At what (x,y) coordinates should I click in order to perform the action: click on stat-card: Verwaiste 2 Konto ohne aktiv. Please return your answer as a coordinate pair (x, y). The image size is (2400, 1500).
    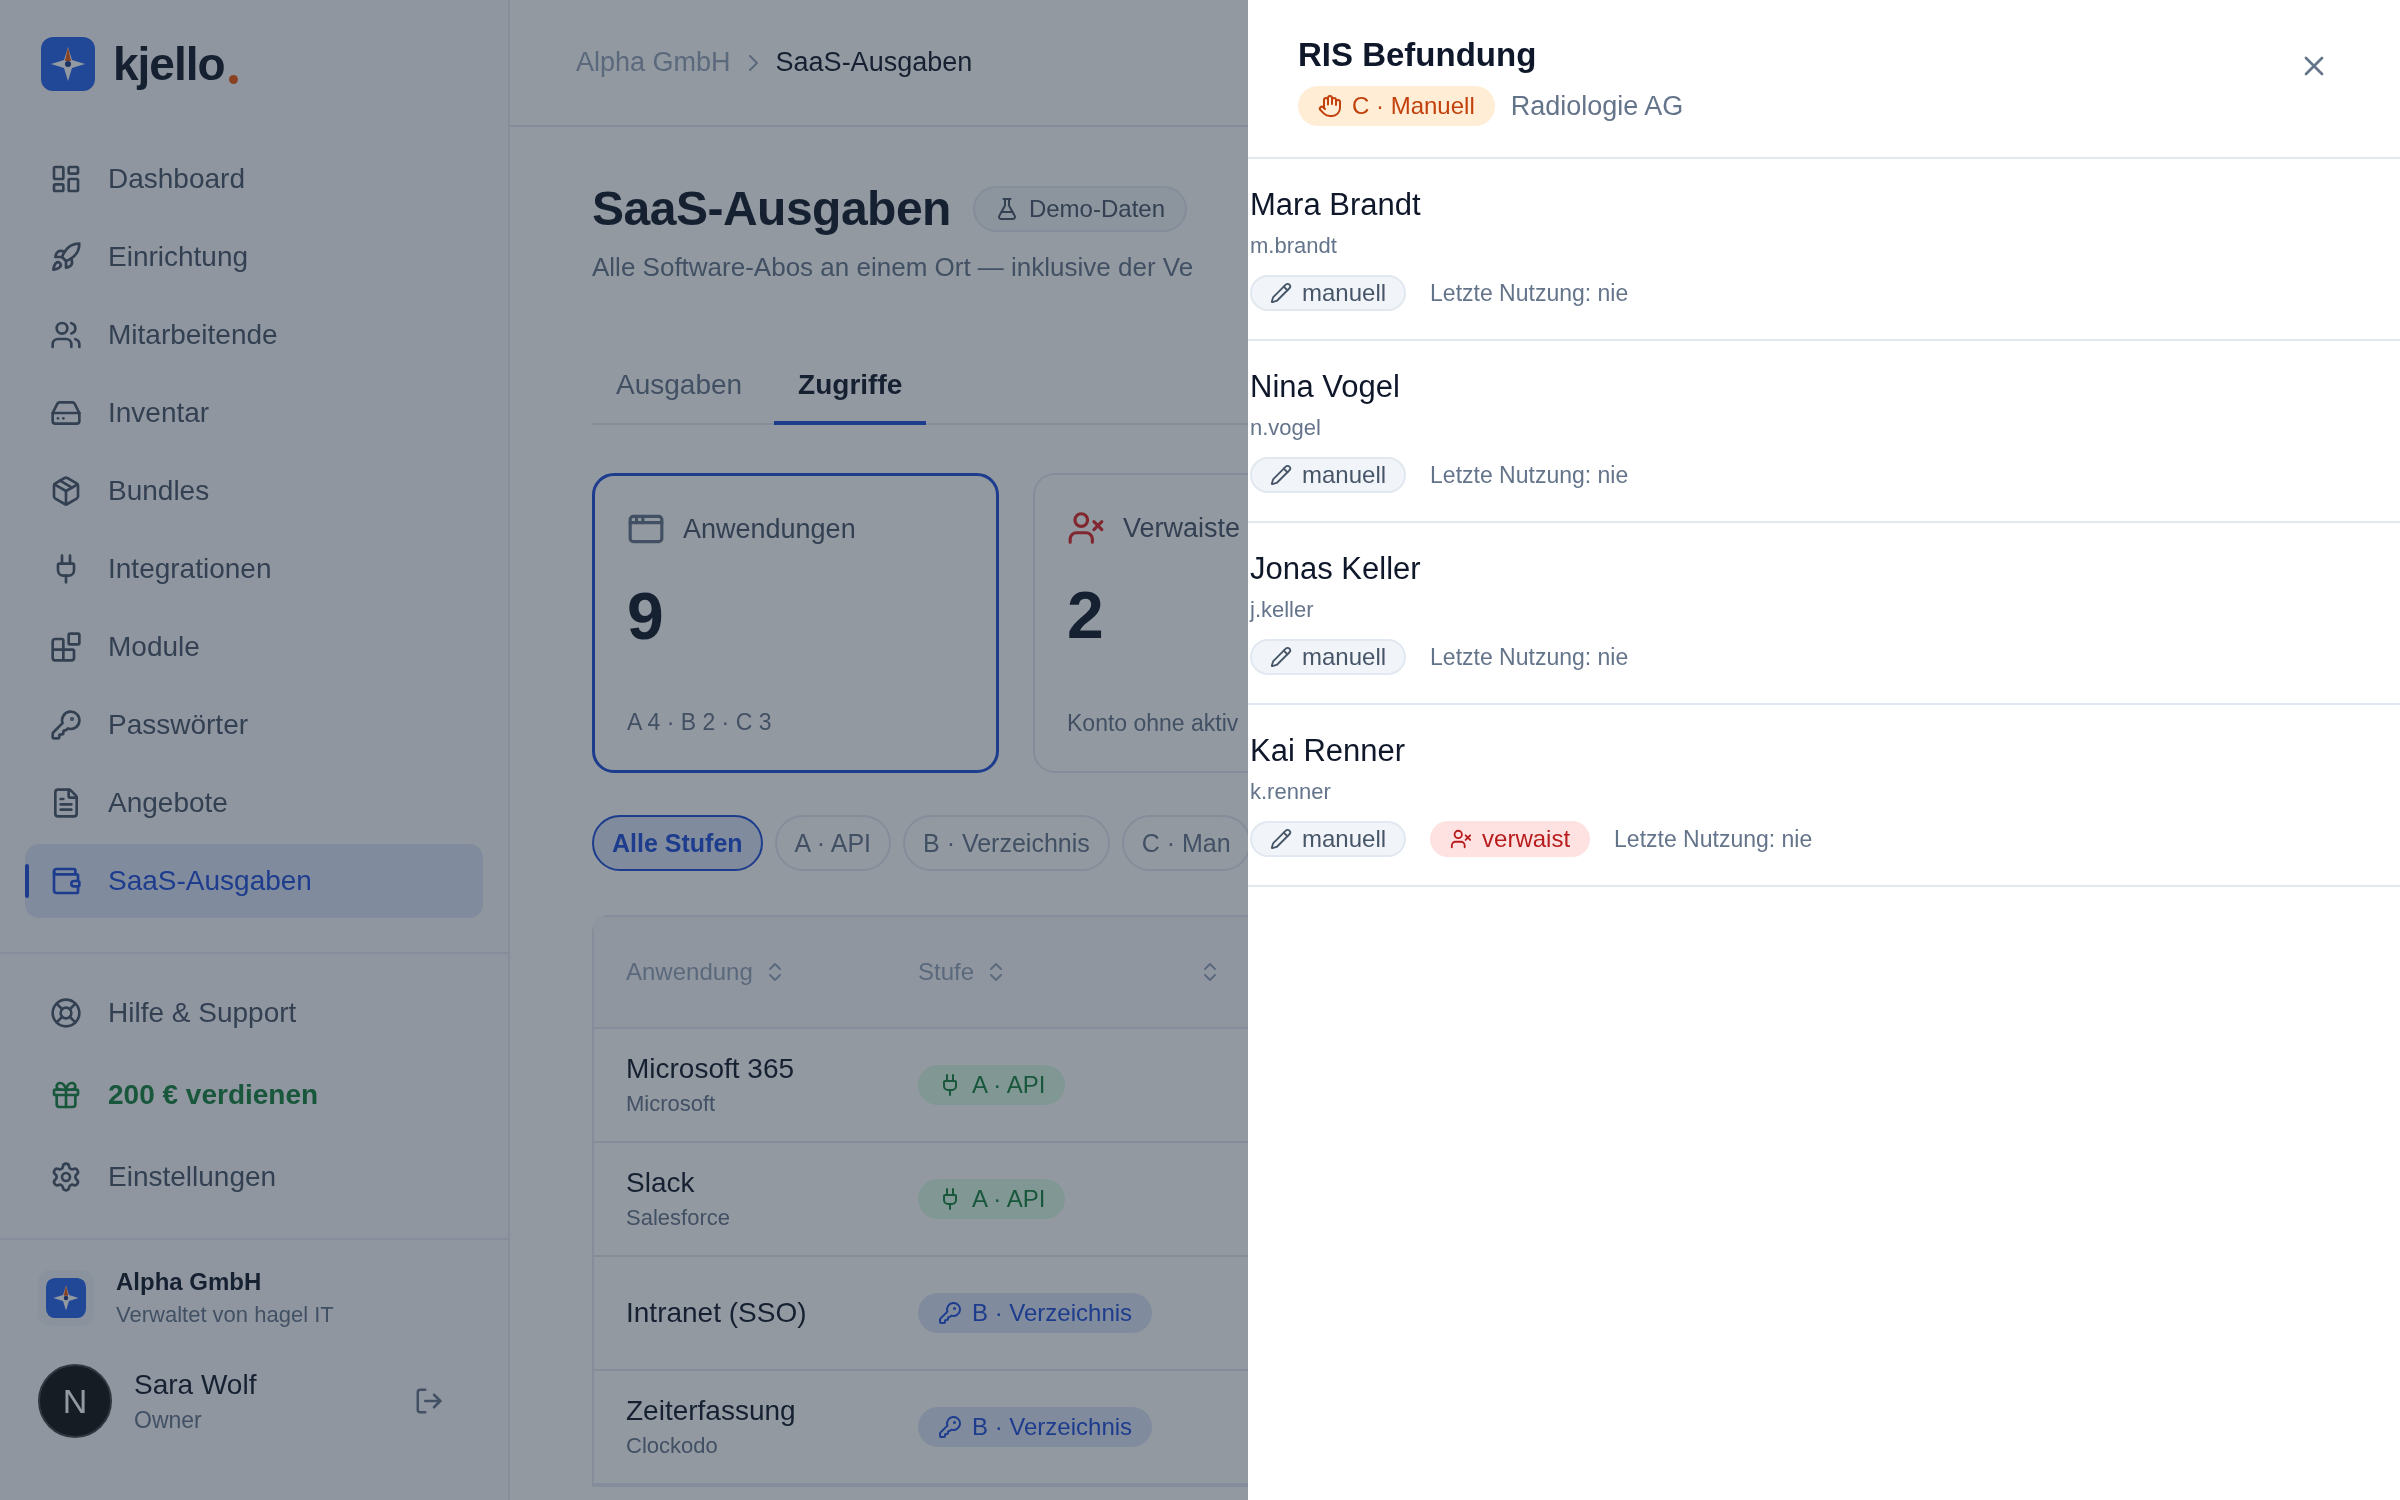
    Looking at the image, I should click on (1140, 623).